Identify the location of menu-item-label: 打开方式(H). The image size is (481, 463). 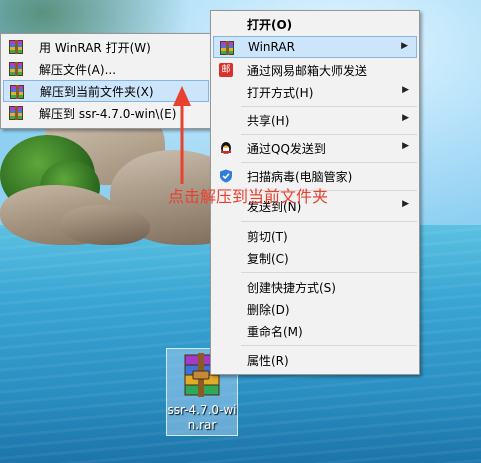
(280, 92).